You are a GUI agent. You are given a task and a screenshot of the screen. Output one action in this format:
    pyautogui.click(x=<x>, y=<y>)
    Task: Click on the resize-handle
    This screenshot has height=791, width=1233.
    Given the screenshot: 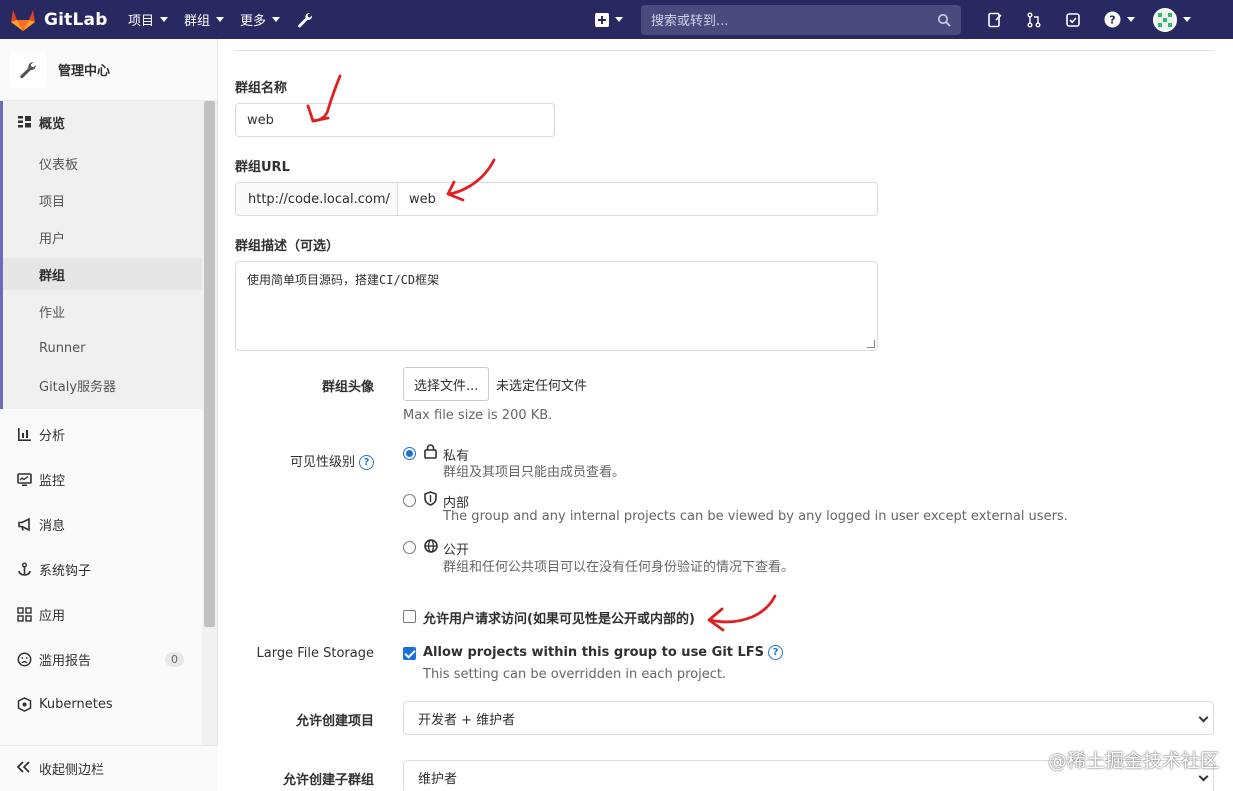 What is the action you would take?
    pyautogui.click(x=871, y=344)
    